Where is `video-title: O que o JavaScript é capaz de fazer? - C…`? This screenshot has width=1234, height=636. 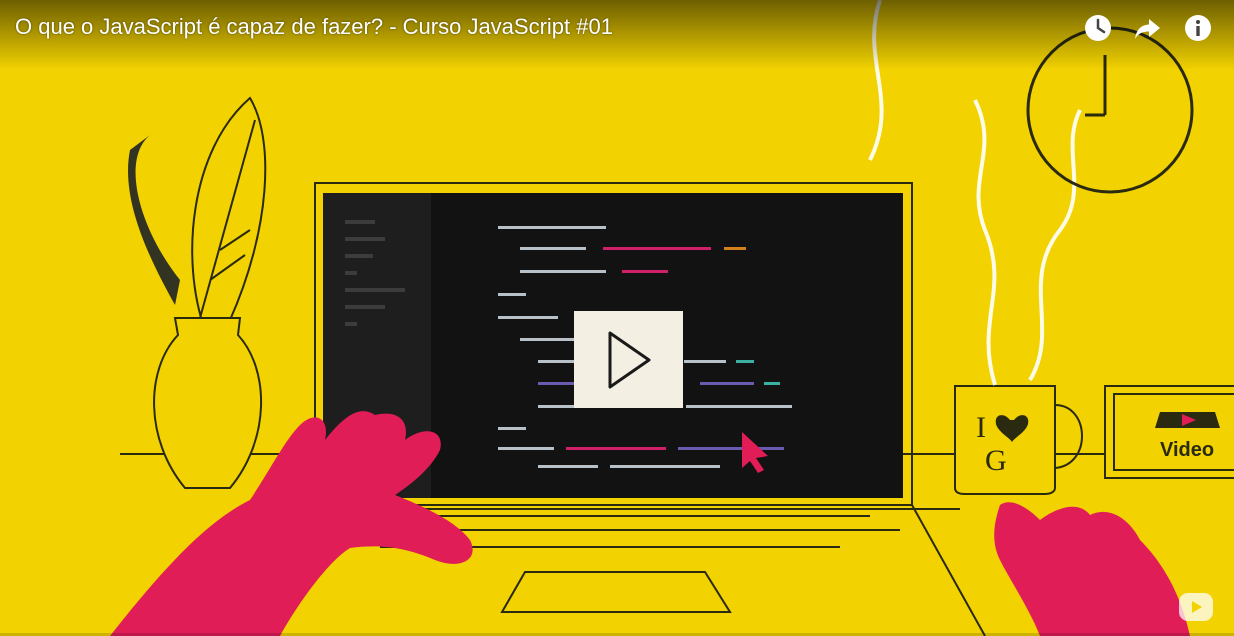 video-title: O que o JavaScript é capaz de fazer? - C… is located at coordinates (314, 27).